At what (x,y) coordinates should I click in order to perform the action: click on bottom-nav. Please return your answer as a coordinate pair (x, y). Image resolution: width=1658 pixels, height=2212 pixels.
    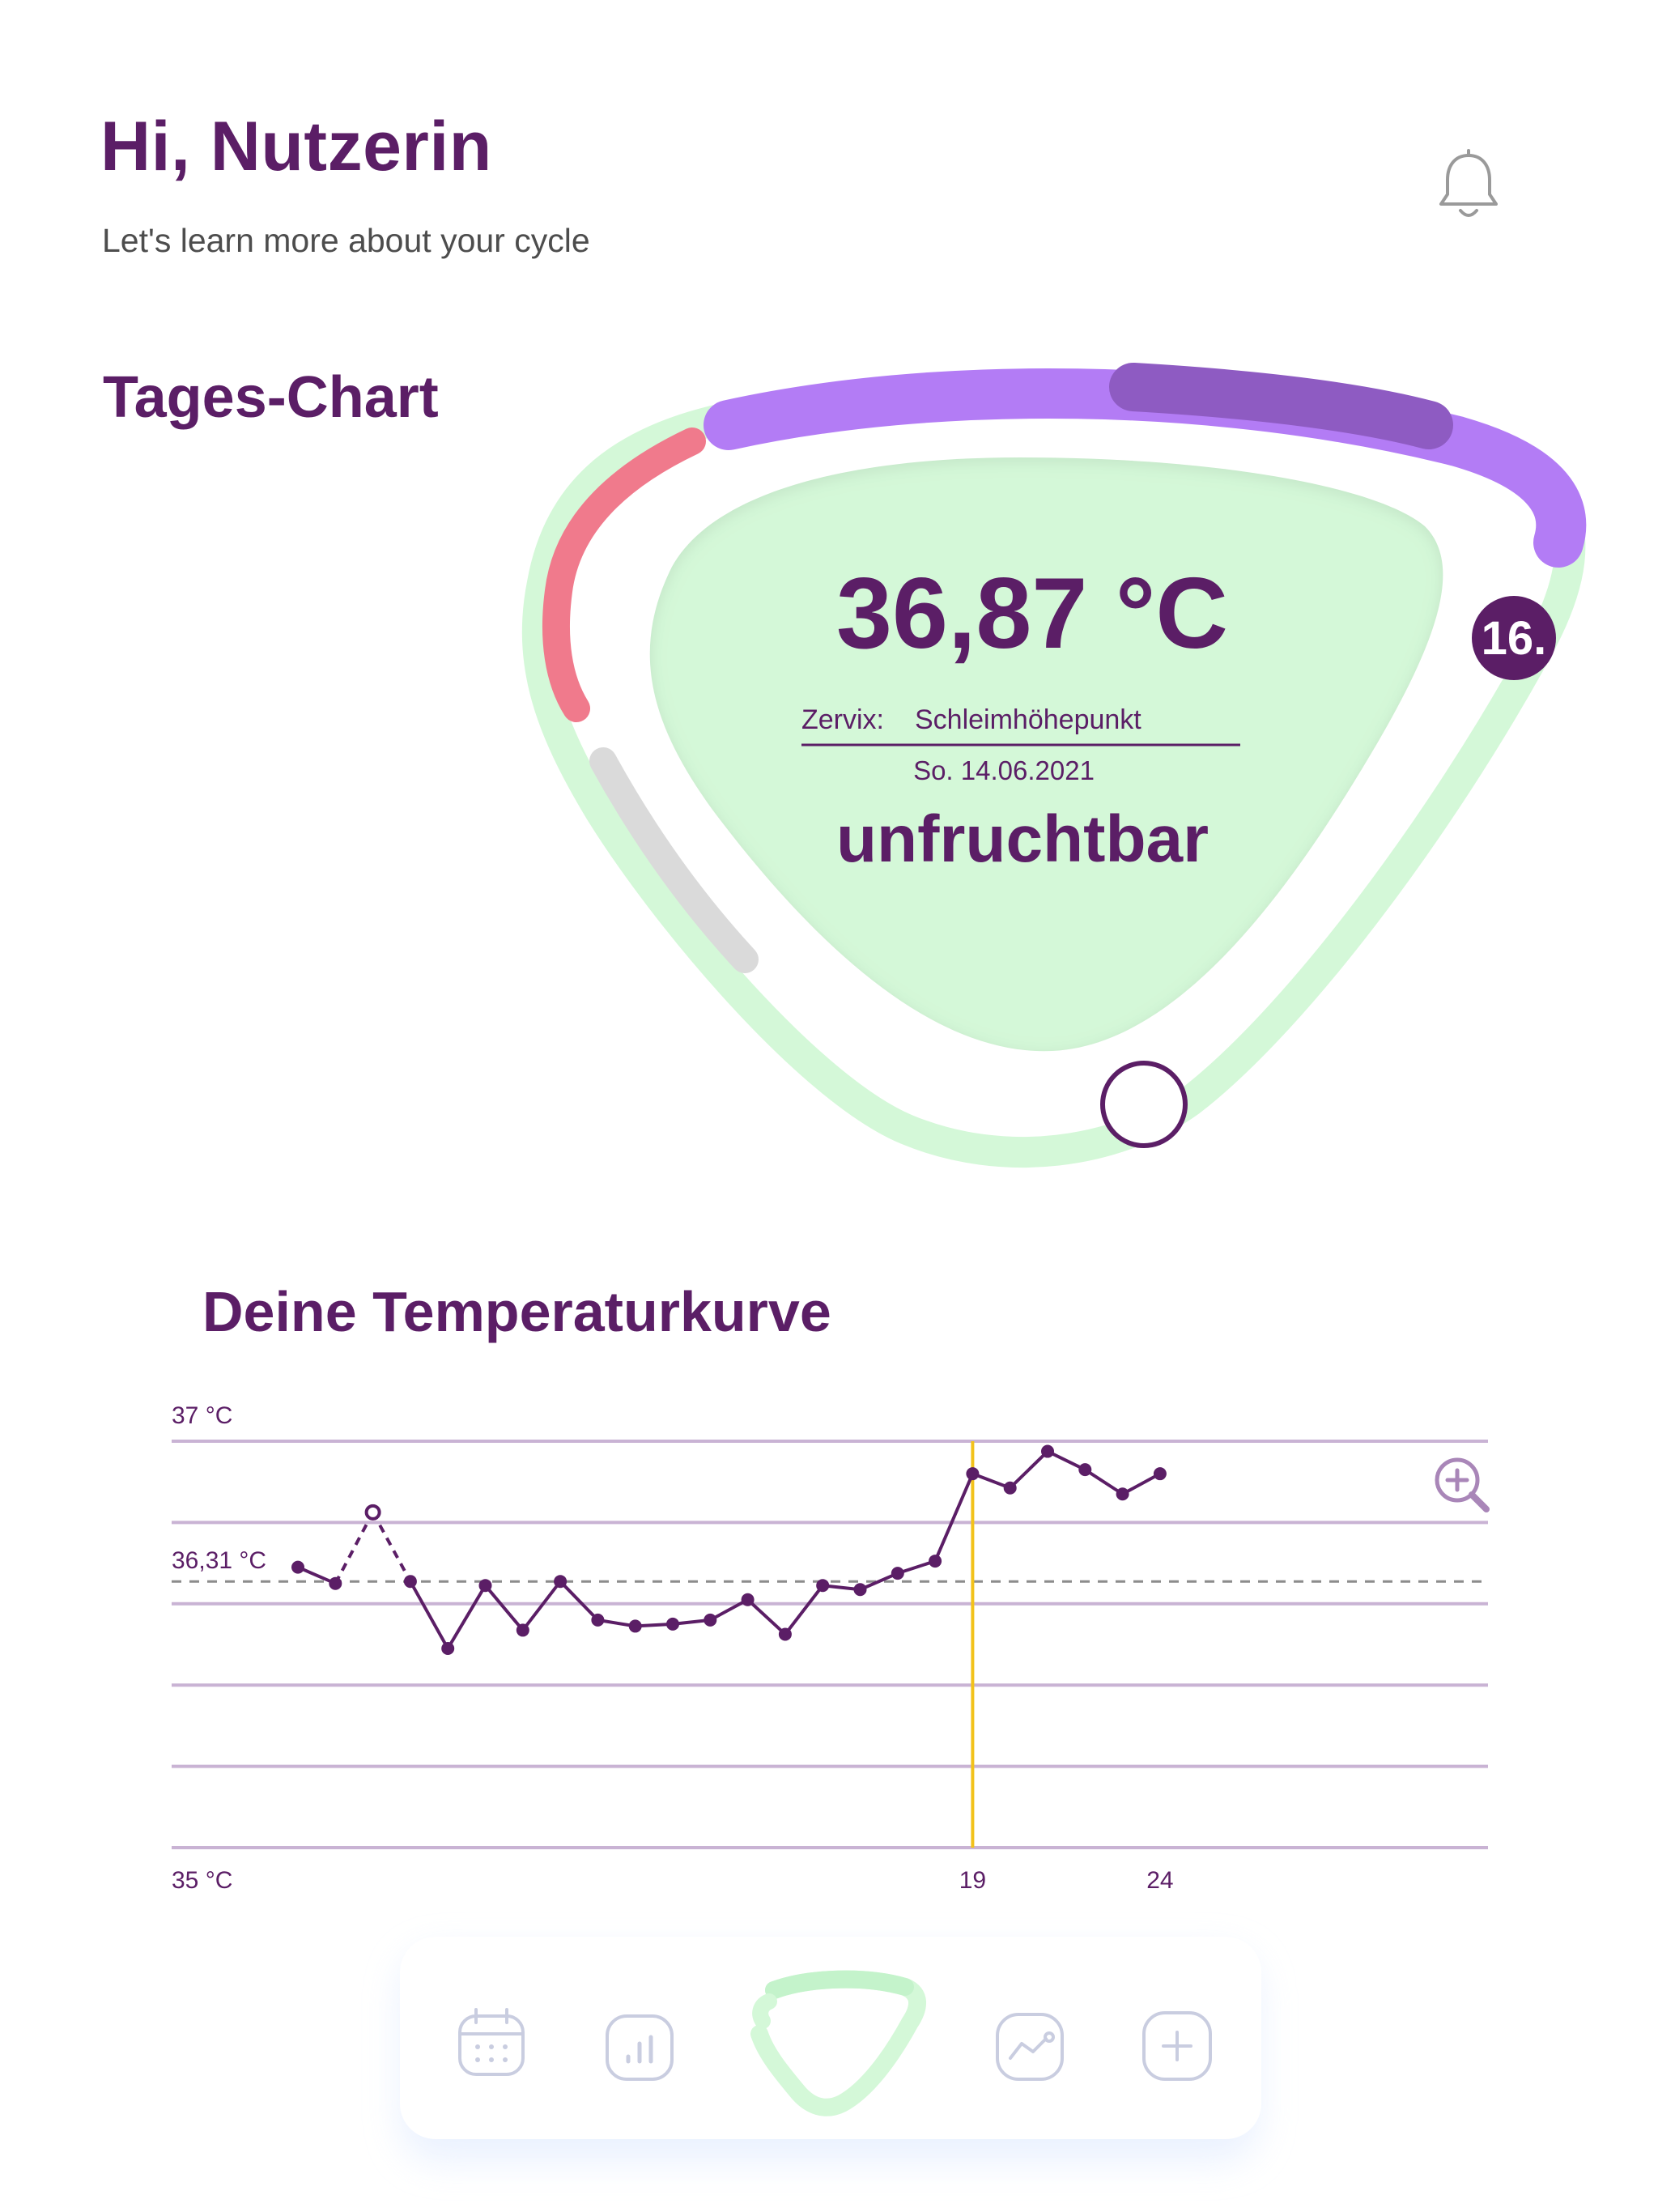
    Looking at the image, I should click on (830, 2049).